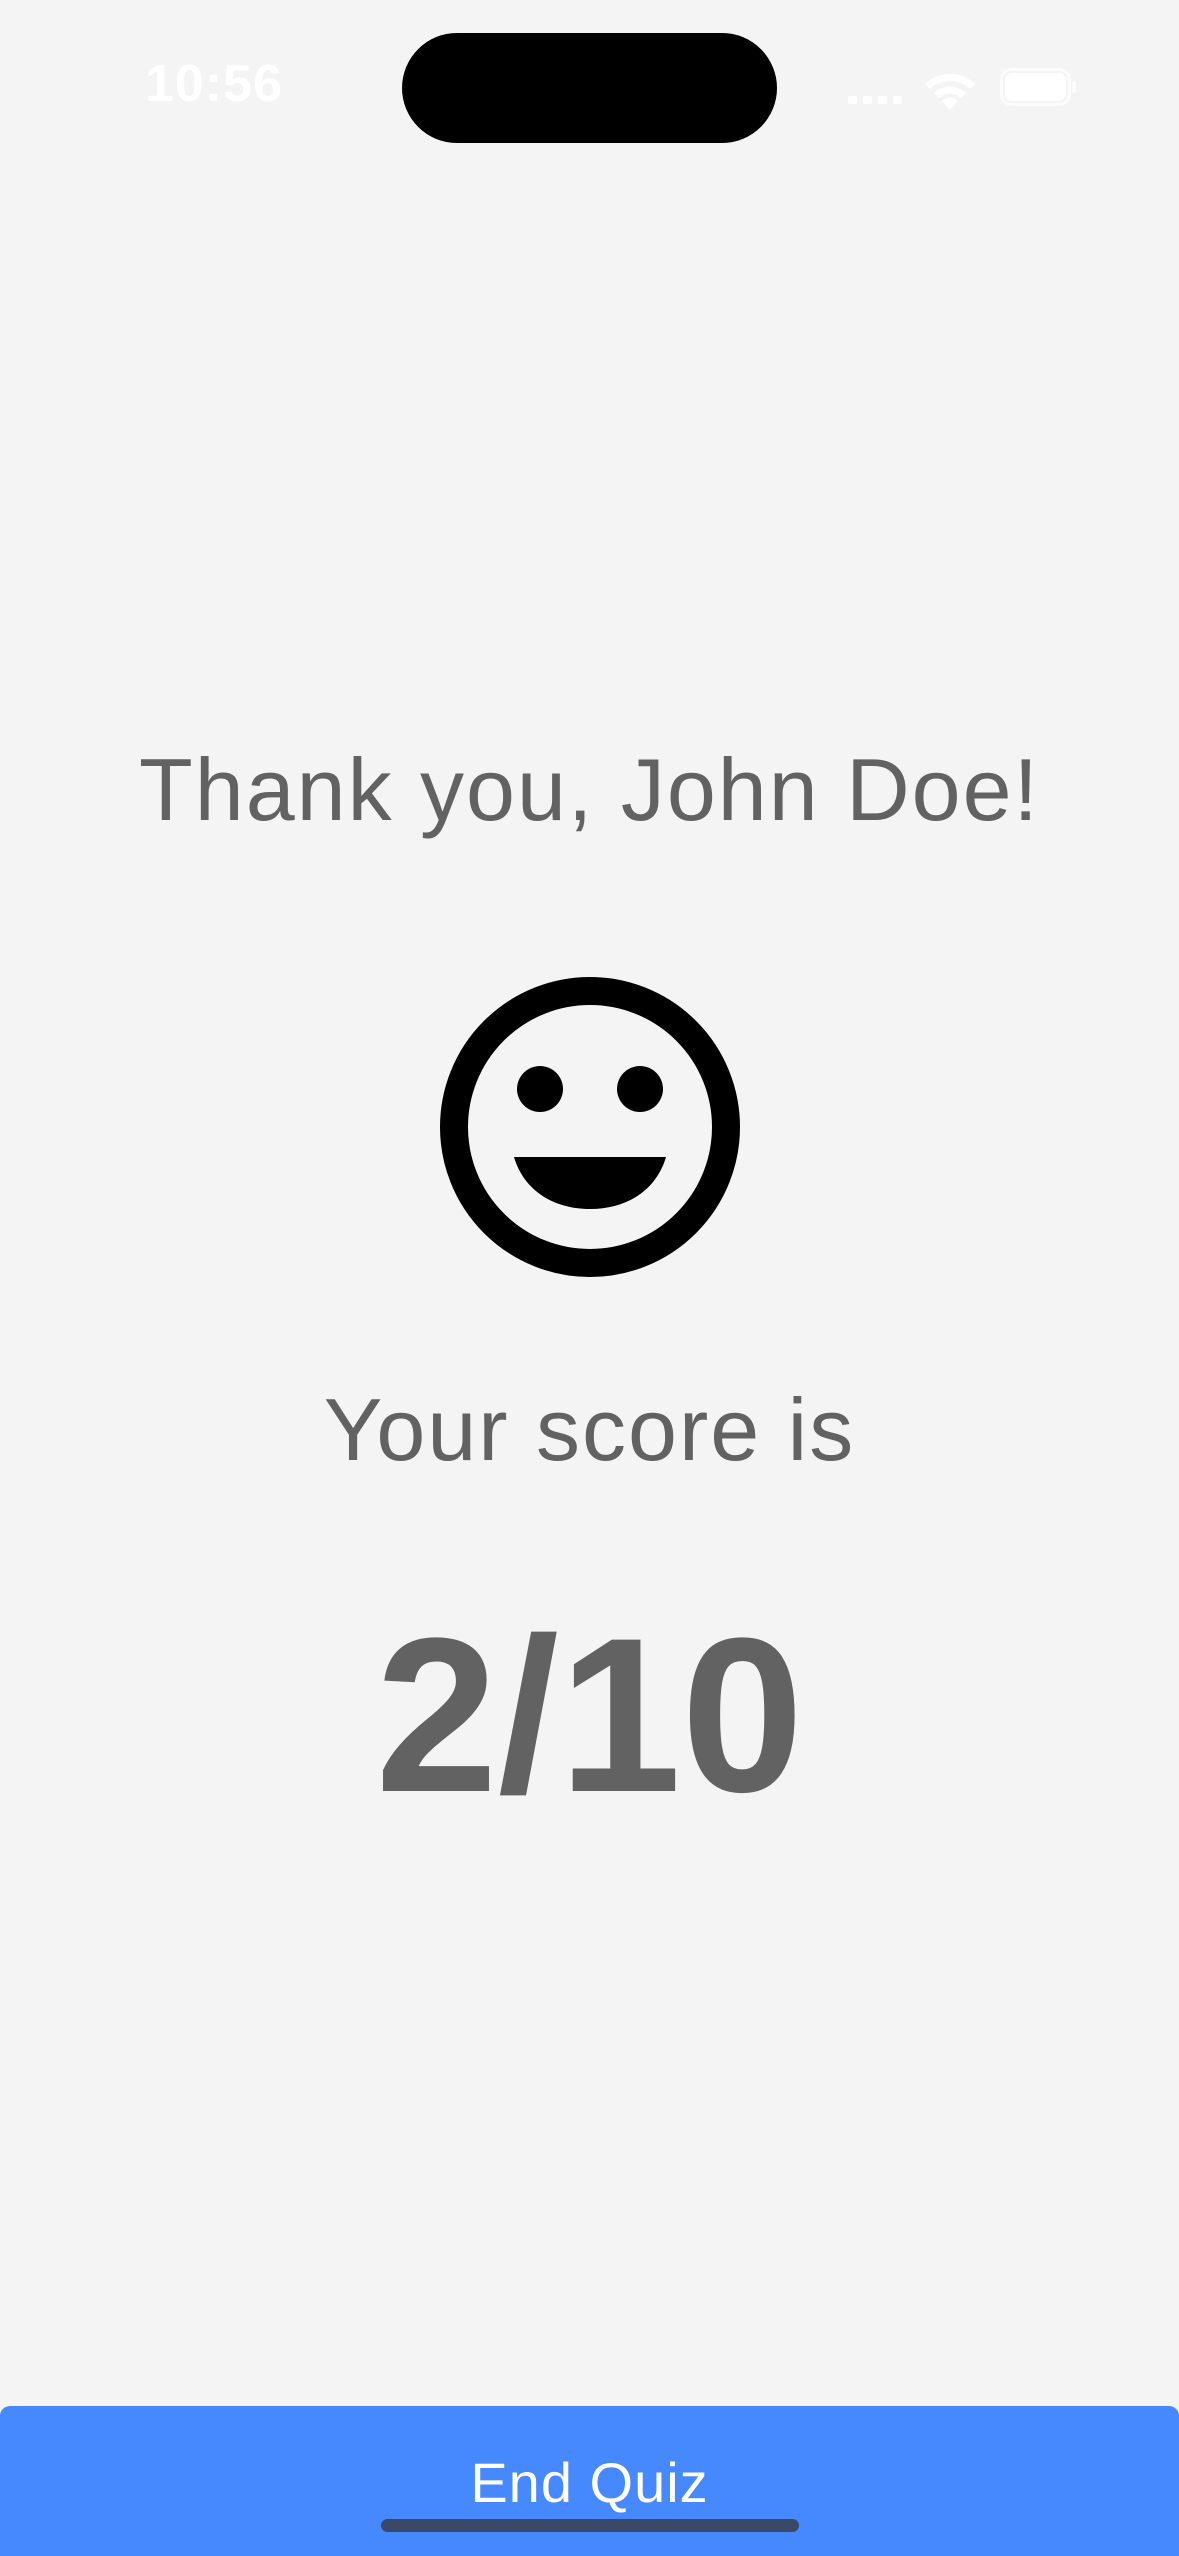 This screenshot has height=2556, width=1179. What do you see at coordinates (590, 2525) in the screenshot?
I see `home-indicator` at bounding box center [590, 2525].